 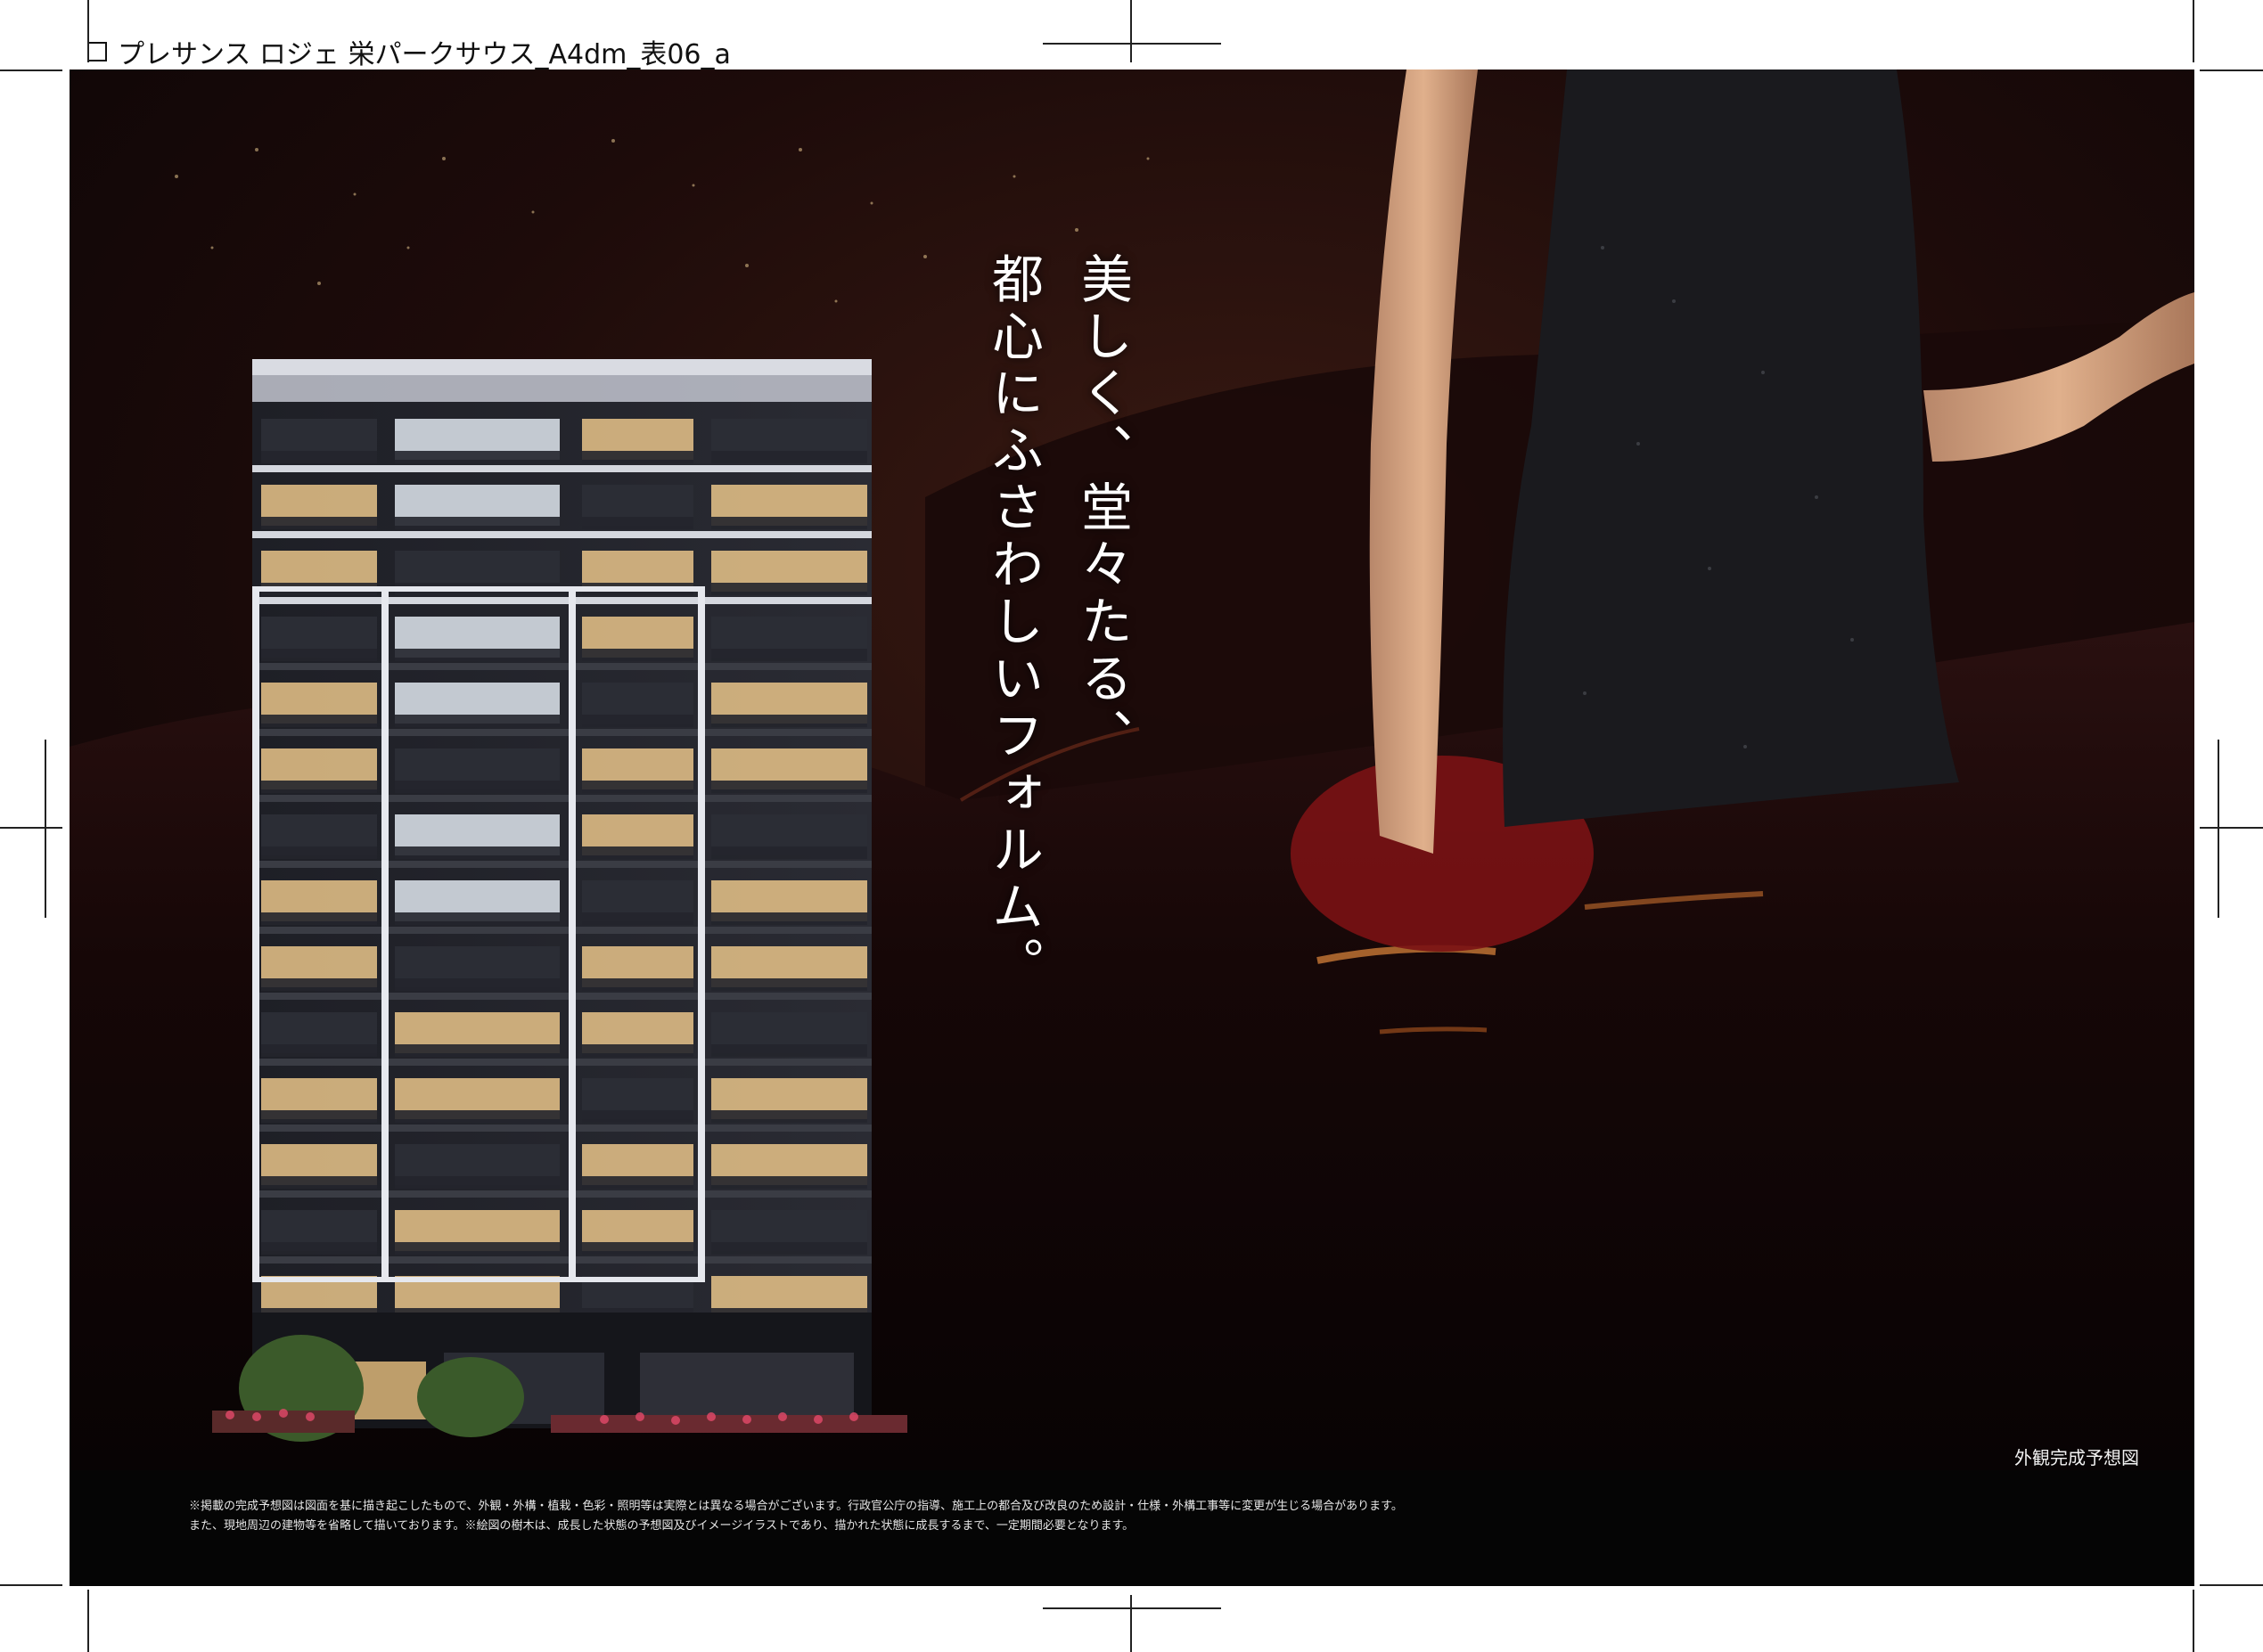 I want to click on headline: 美しく、堂々たる、 都心にふさわしいフォルム。, so click(x=1058, y=623).